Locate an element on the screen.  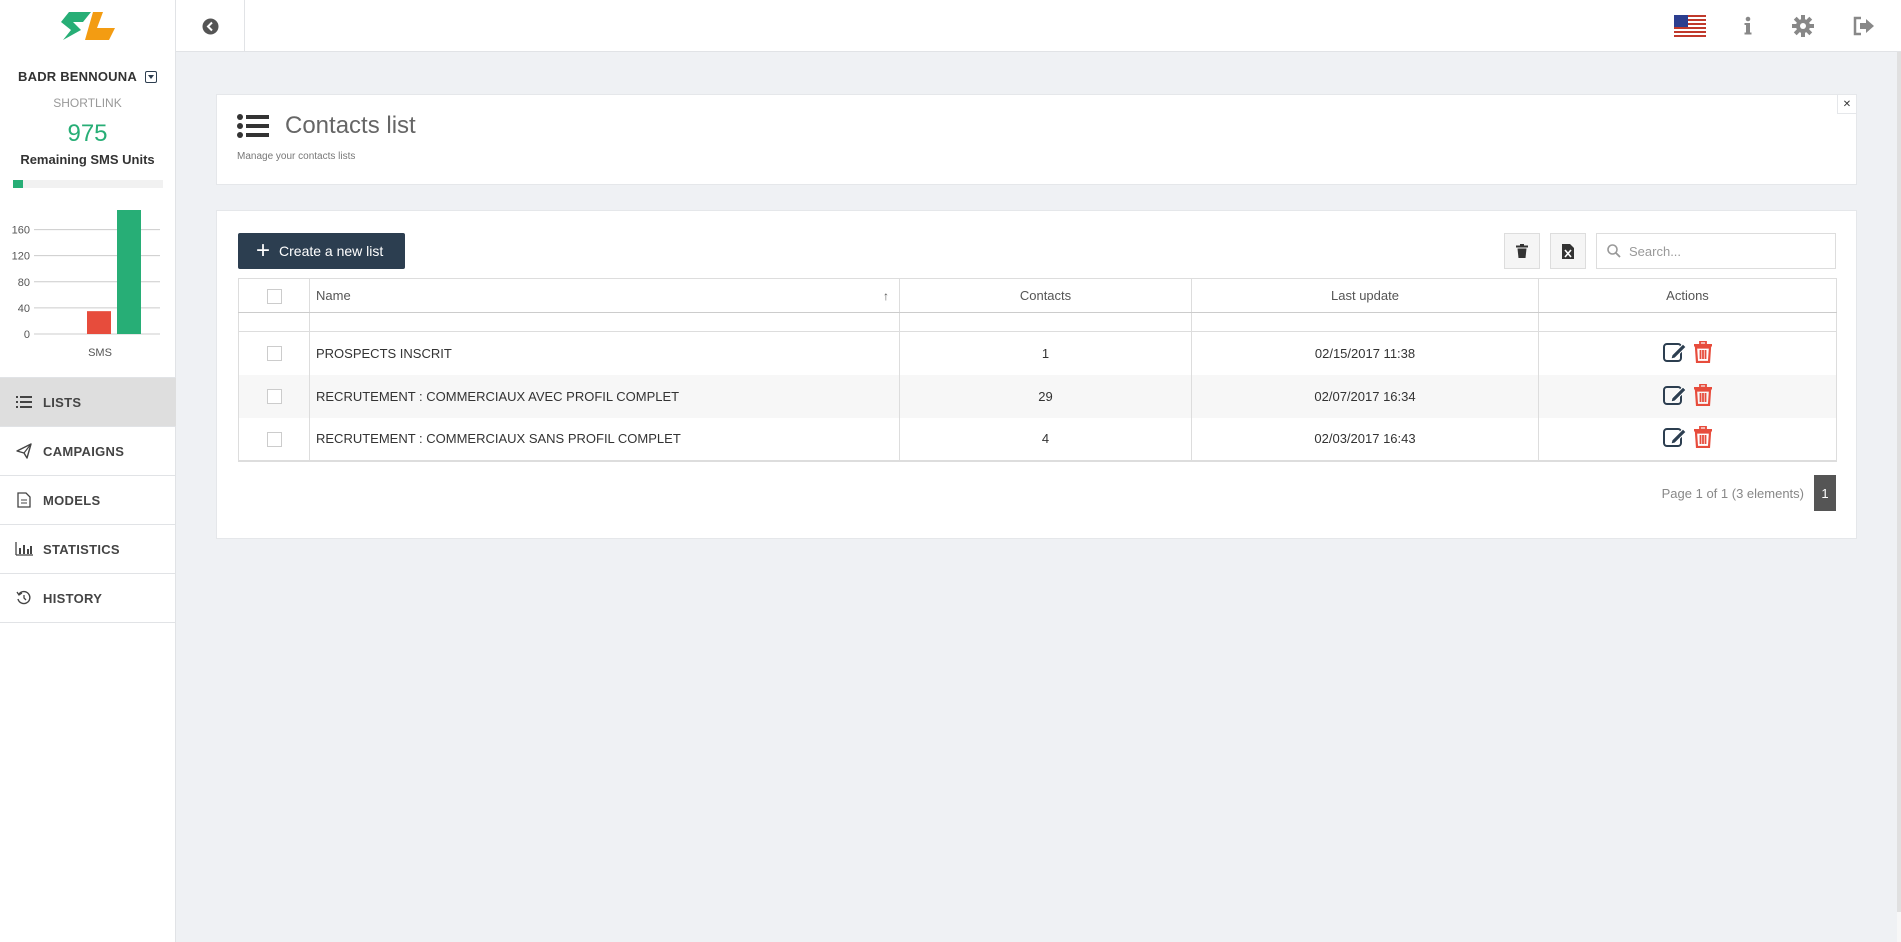
pagination: Page 1 of 1 (3 elements) 1 is located at coordinates (1749, 493).